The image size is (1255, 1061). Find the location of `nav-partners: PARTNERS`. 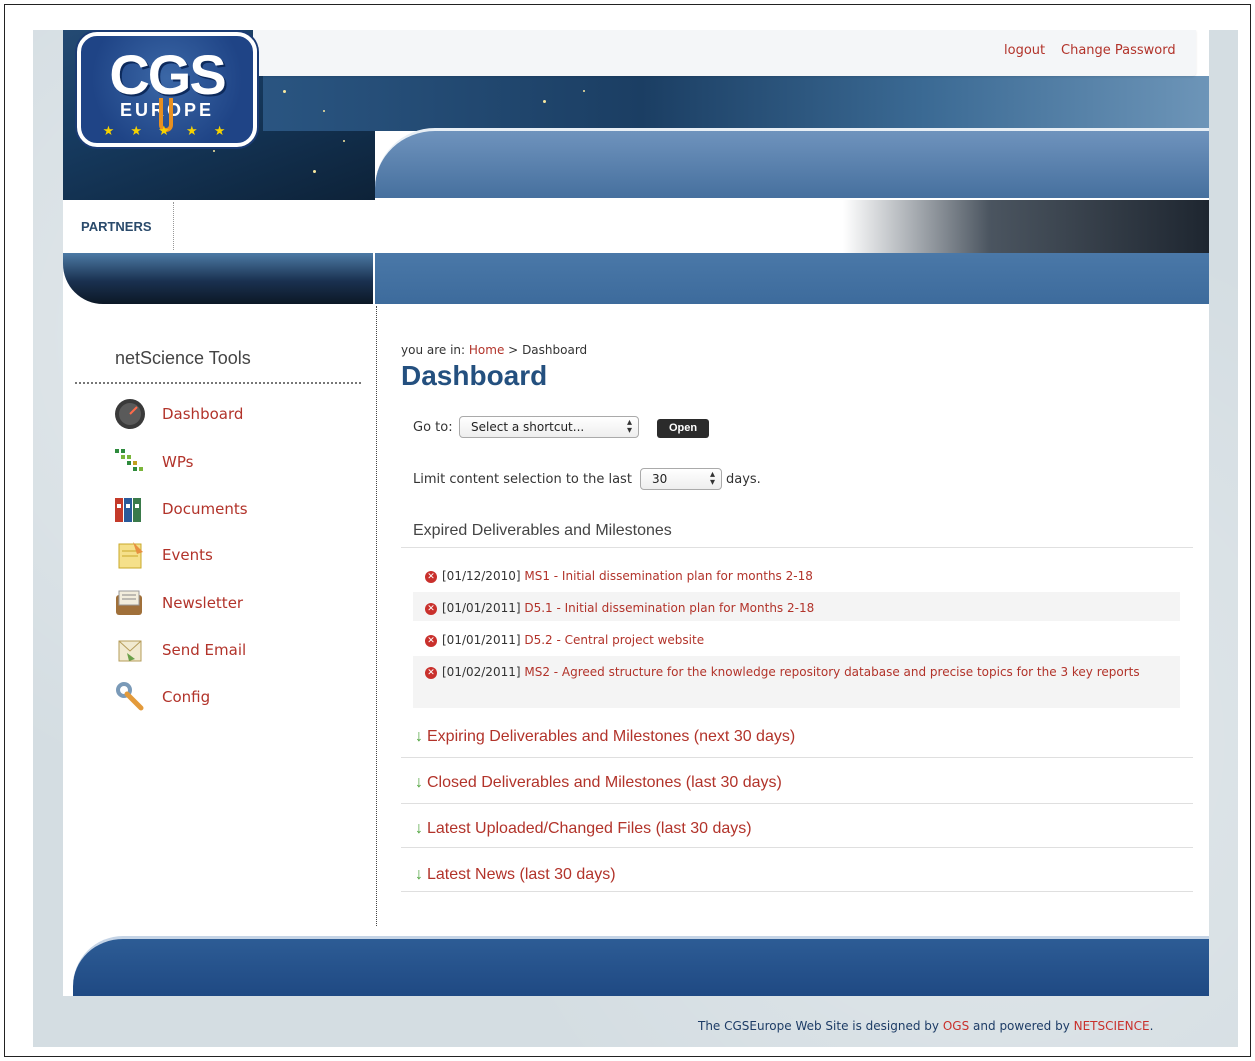

nav-partners: PARTNERS is located at coordinates (116, 226).